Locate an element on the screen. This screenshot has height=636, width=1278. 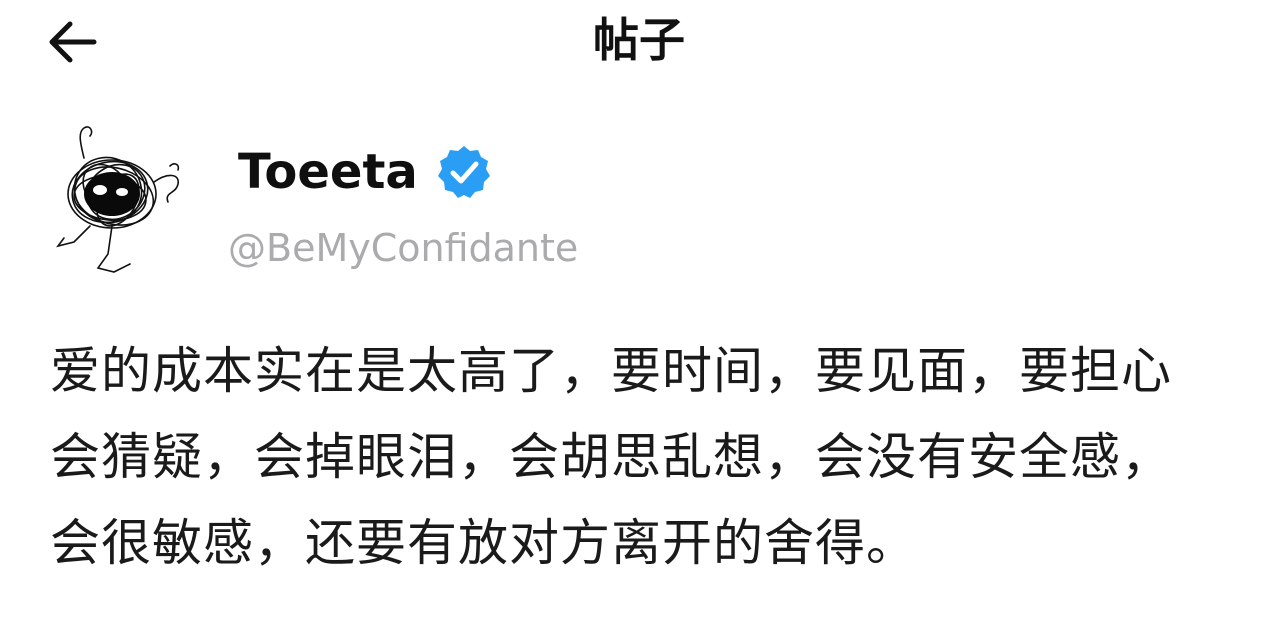
page-title: 帖子 is located at coordinates (639, 40).